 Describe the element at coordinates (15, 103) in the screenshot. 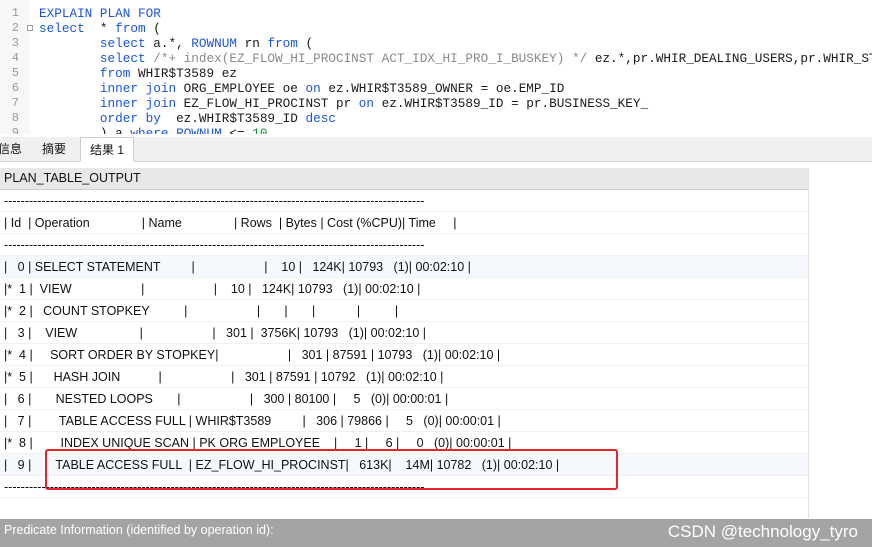

I see `line-number: 7` at that location.